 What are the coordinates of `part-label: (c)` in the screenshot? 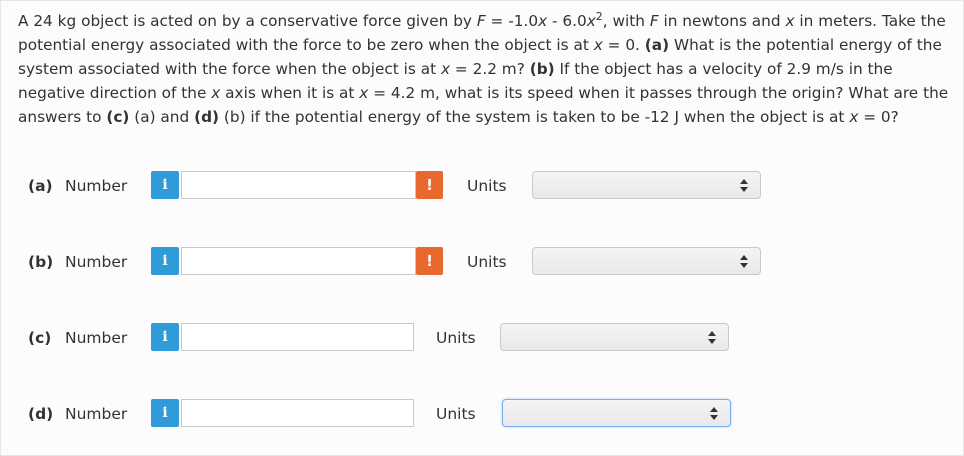 It's located at (40, 338).